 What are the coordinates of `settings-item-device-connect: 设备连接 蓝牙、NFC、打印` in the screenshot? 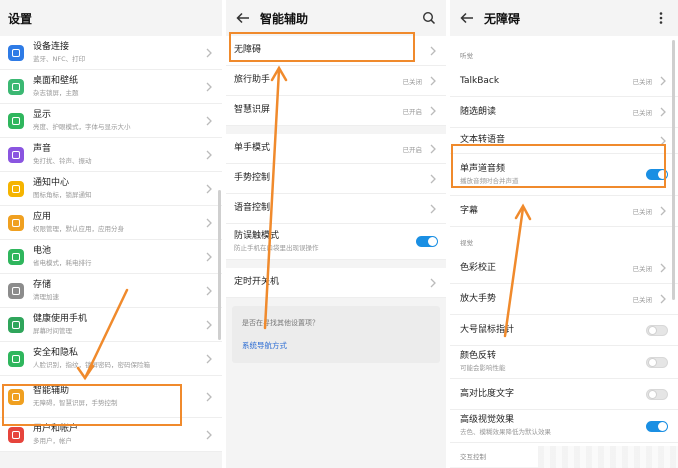 It's located at (111, 53).